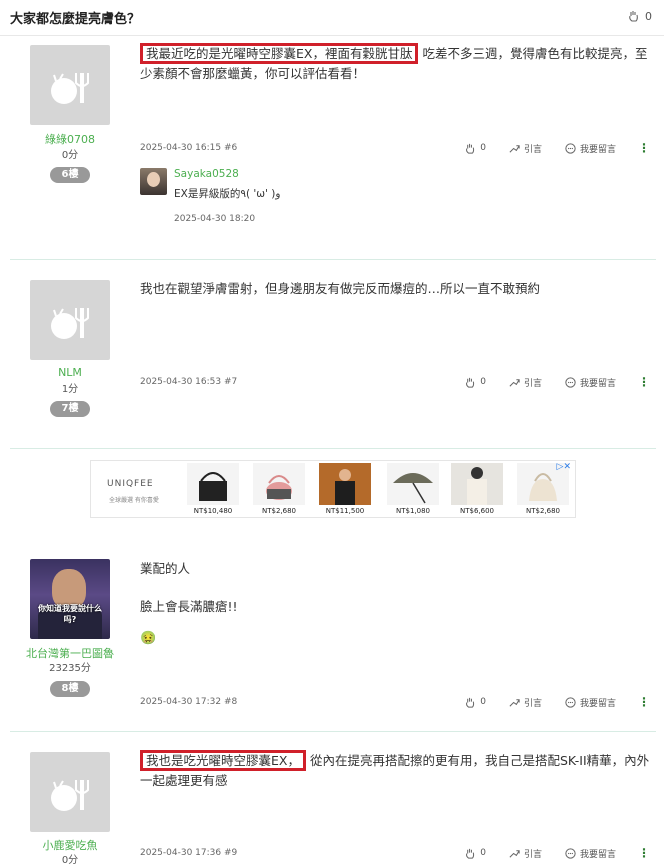 This screenshot has height=866, width=664. I want to click on post-meta: 2025-04-30 17:32 #8, so click(189, 702).